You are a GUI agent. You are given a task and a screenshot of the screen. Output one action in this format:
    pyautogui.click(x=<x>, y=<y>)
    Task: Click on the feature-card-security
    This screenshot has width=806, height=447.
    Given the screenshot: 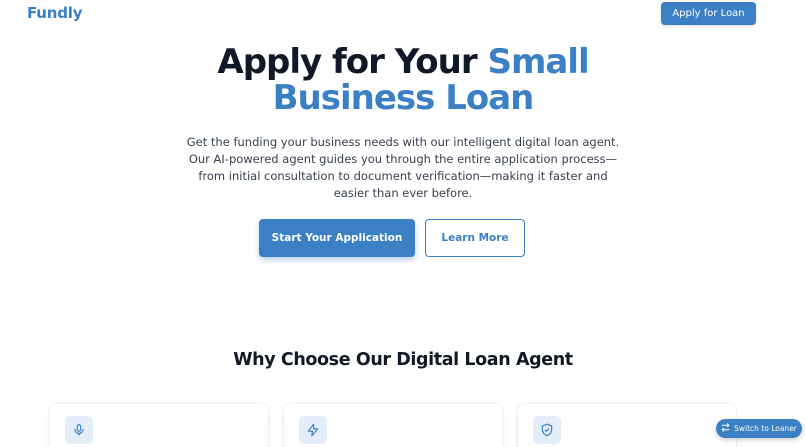 What is the action you would take?
    pyautogui.click(x=627, y=425)
    